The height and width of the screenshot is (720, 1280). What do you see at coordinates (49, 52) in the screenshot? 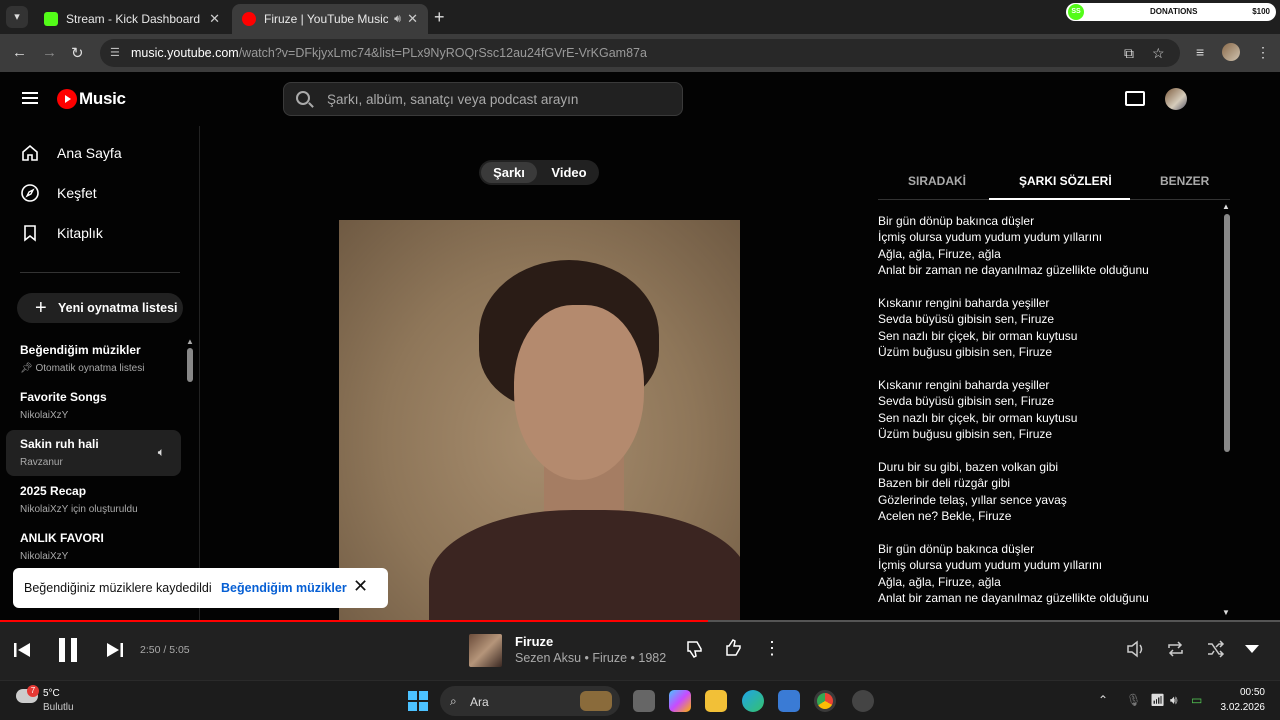
I see `forward-arrow-icon: →` at bounding box center [49, 52].